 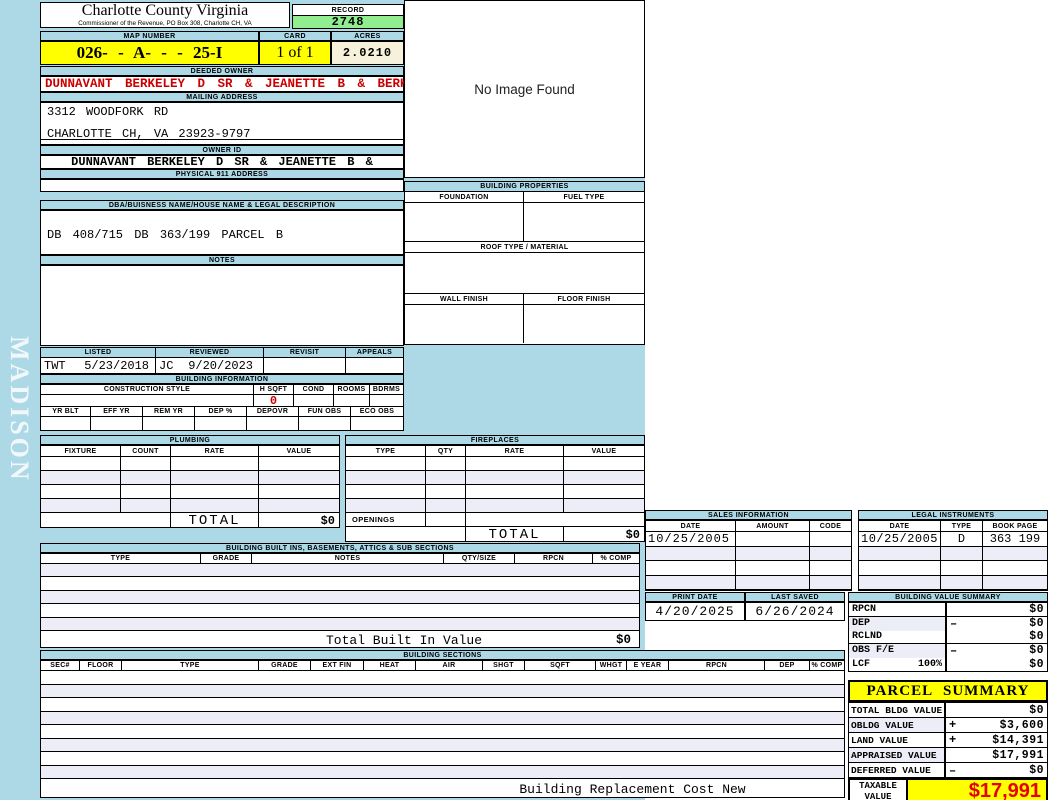 I want to click on col-header: AMOUNT, so click(x=773, y=526).